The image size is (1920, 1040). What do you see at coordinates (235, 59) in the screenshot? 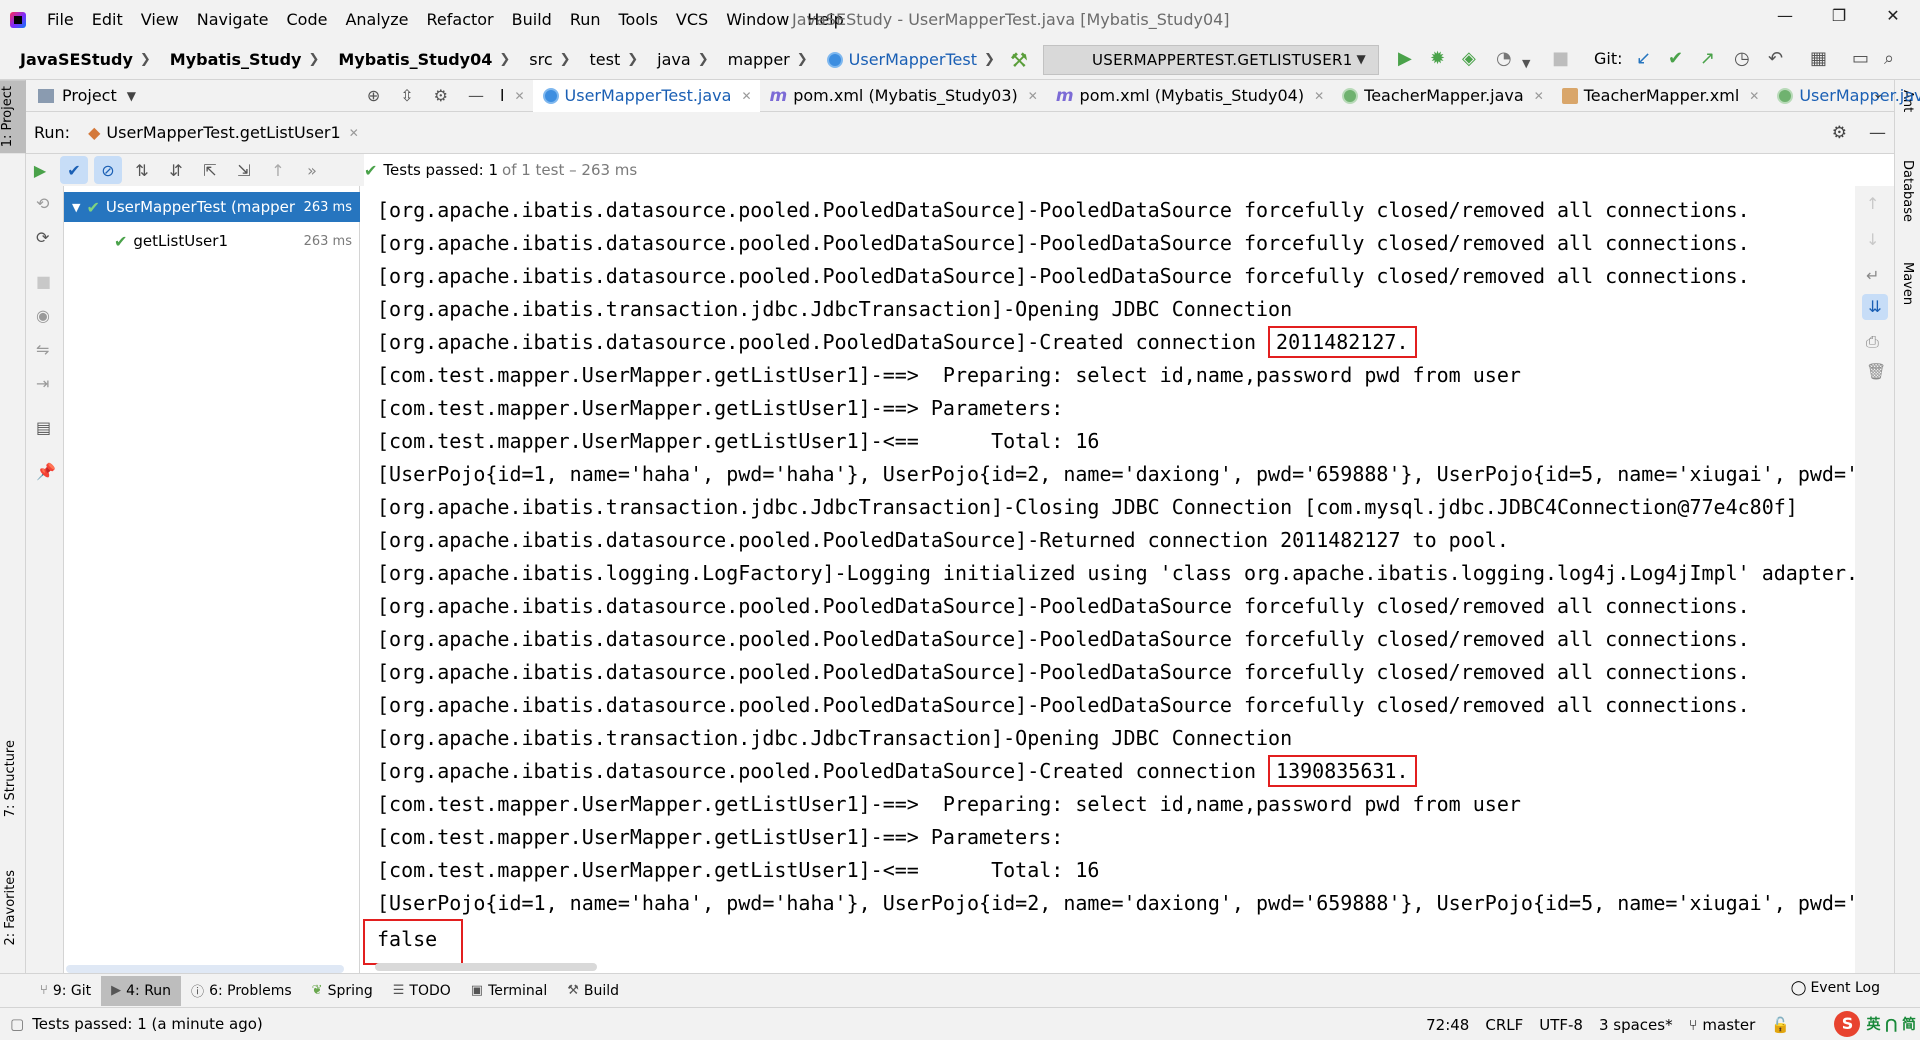
I see `breadcrumb-item: Mybatis_Study ❯` at bounding box center [235, 59].